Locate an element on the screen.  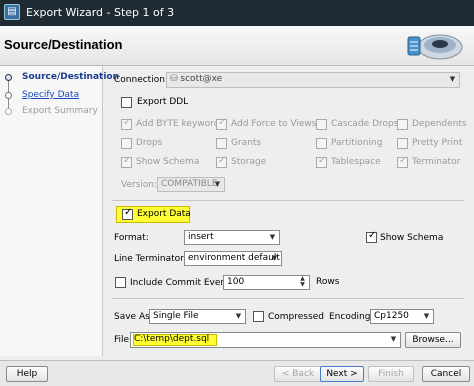
add-byte-keyword-checkbox: ✓ is located at coordinates (126, 123).